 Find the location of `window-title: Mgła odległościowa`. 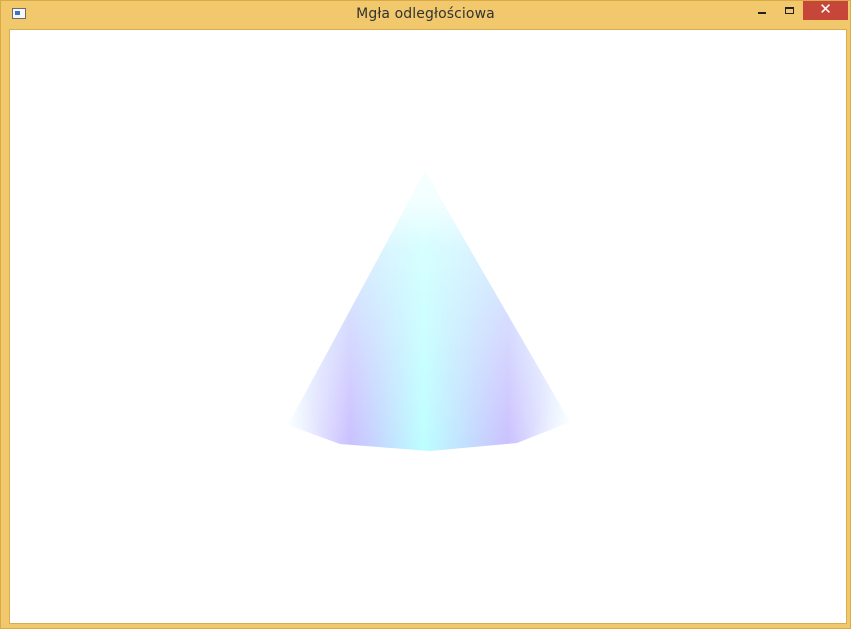

window-title: Mgła odległościowa is located at coordinates (425, 14).